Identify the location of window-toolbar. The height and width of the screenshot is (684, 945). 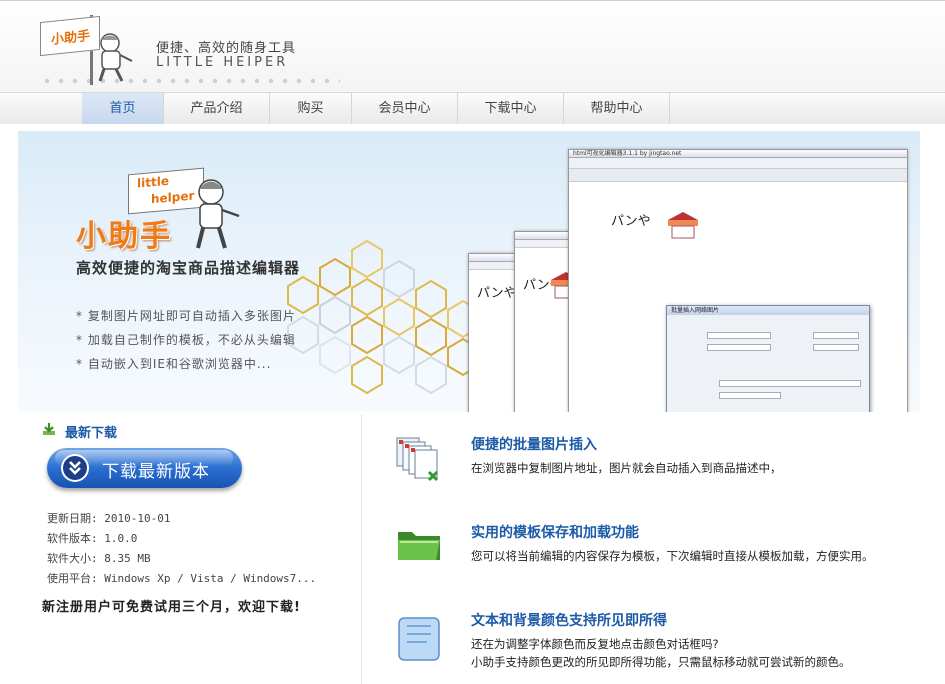
(738, 175).